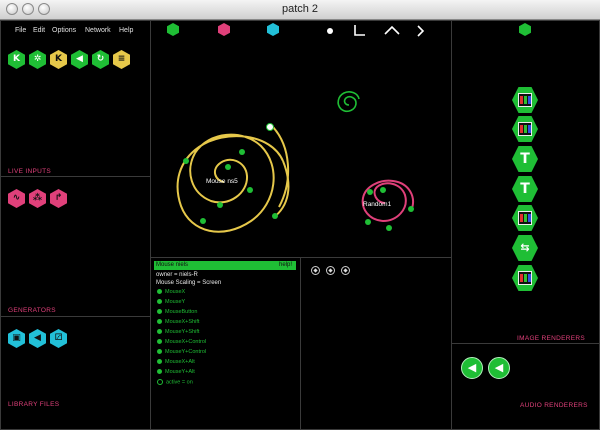 This screenshot has height=430, width=600. Describe the element at coordinates (126, 30) in the screenshot. I see `menu-help: Help` at that location.